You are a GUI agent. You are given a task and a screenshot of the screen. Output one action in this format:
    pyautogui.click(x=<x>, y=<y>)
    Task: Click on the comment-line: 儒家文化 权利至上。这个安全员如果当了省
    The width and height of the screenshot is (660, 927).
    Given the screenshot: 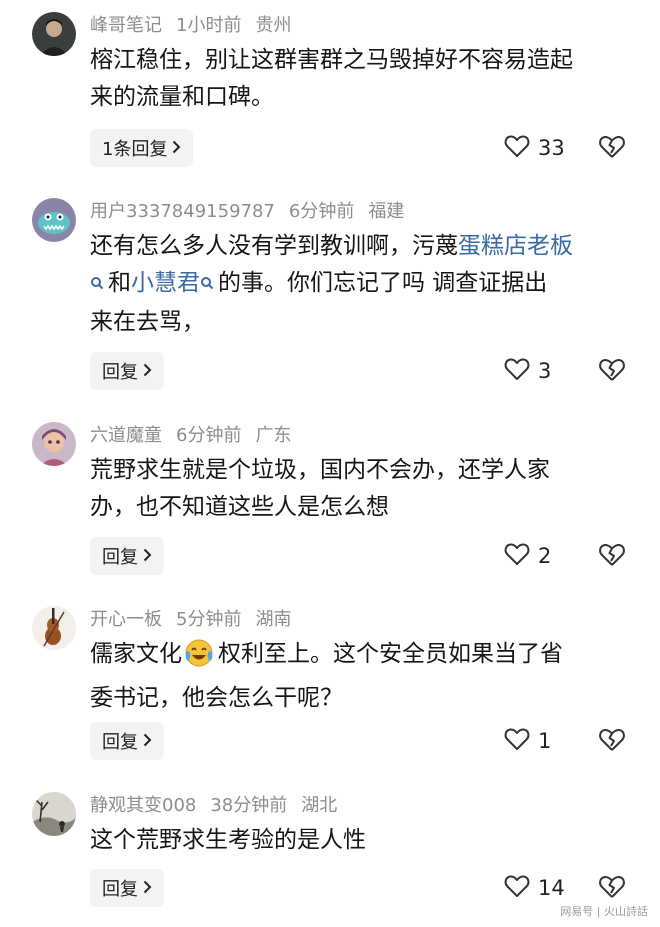 What is the action you would take?
    pyautogui.click(x=326, y=658)
    